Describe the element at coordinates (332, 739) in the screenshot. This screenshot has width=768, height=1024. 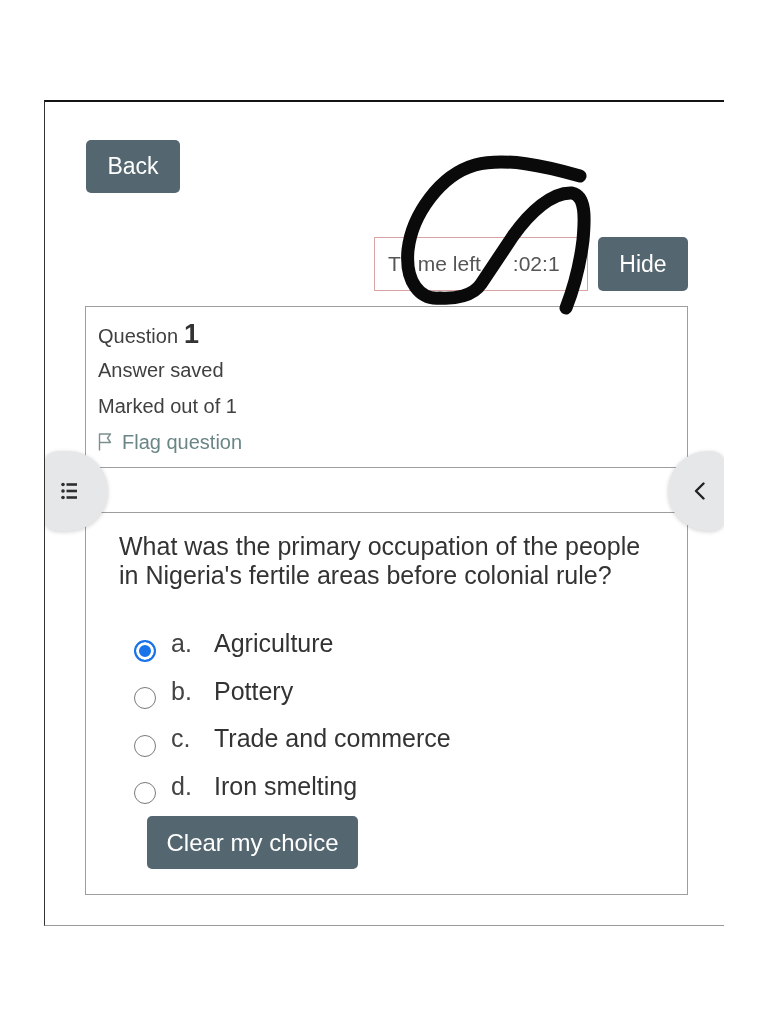
I see `option-text: Trade and commerce` at that location.